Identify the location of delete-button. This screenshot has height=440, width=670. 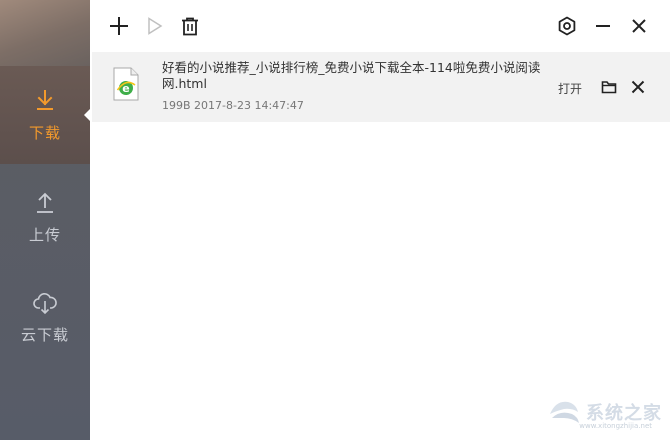
(190, 26).